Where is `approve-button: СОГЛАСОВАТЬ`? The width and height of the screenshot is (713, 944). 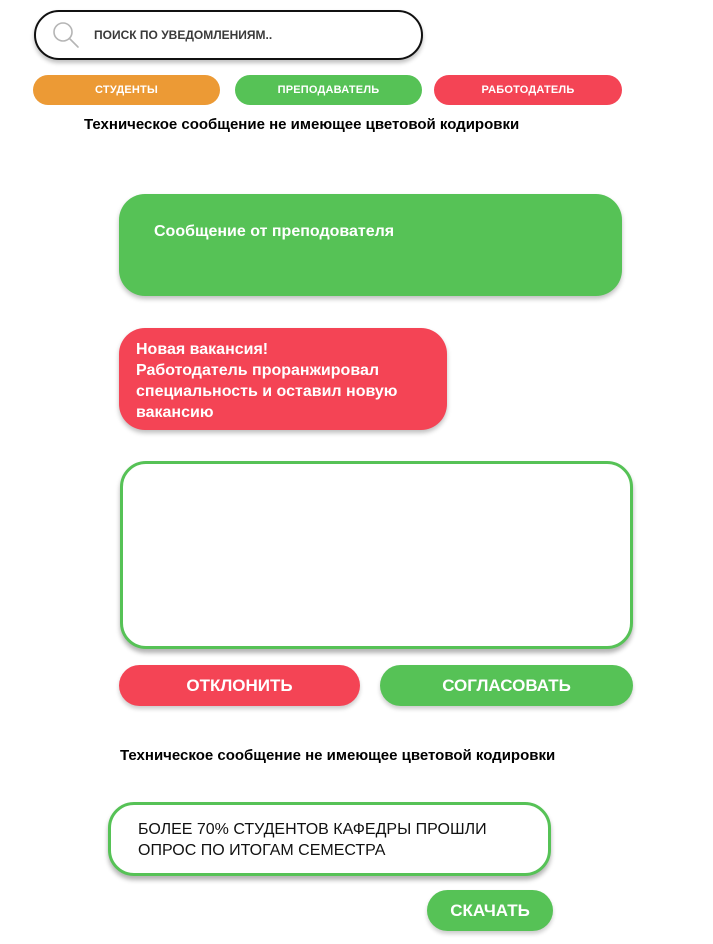
approve-button: СОГЛАСОВАТЬ is located at coordinates (506, 685).